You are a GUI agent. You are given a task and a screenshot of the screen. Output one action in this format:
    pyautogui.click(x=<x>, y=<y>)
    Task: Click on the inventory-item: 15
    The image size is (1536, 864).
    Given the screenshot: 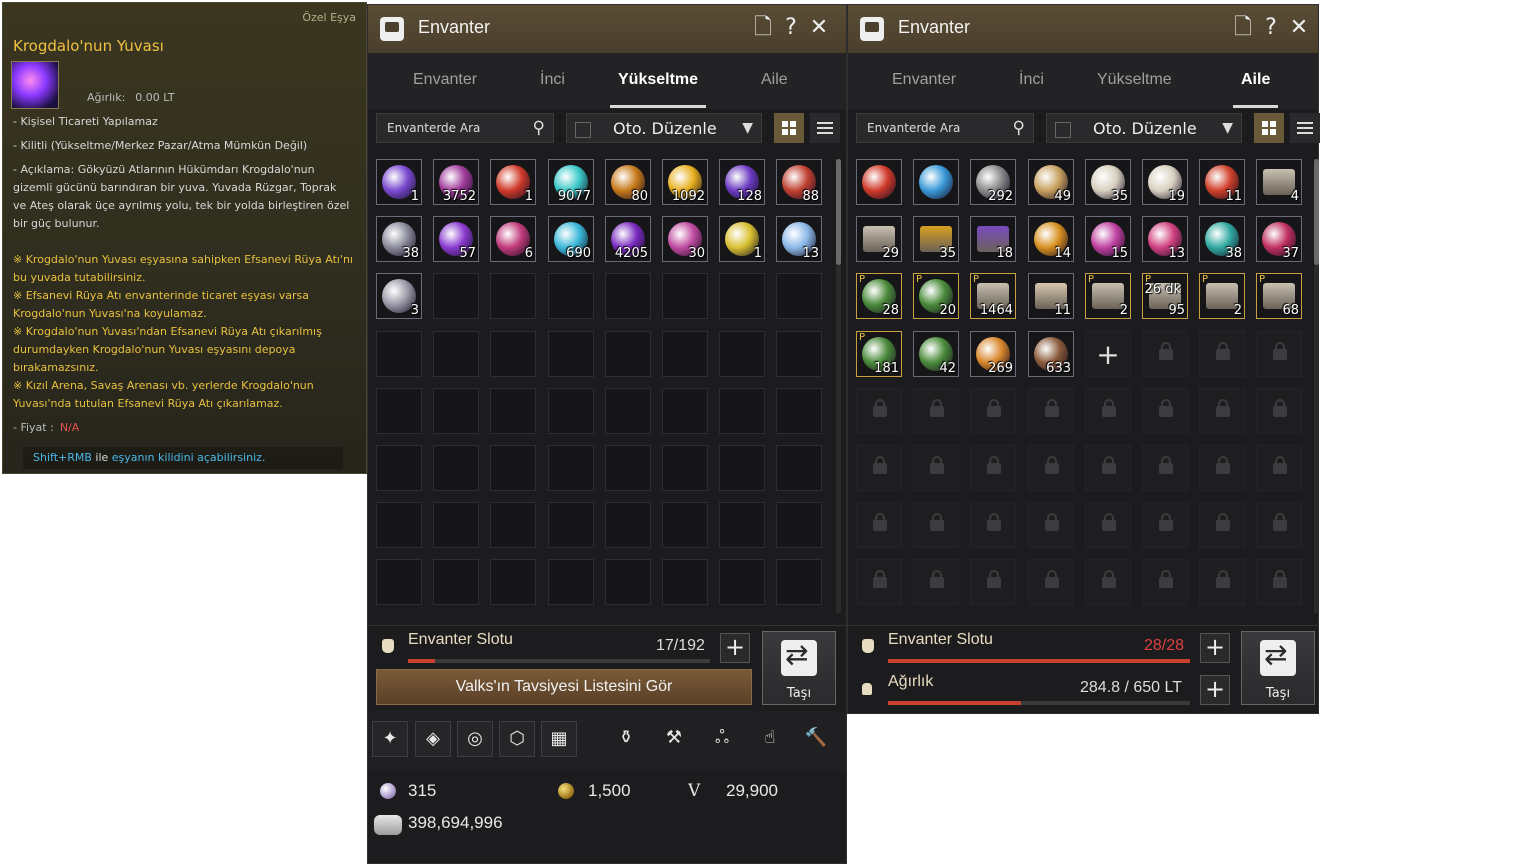 What is the action you would take?
    pyautogui.click(x=1108, y=239)
    